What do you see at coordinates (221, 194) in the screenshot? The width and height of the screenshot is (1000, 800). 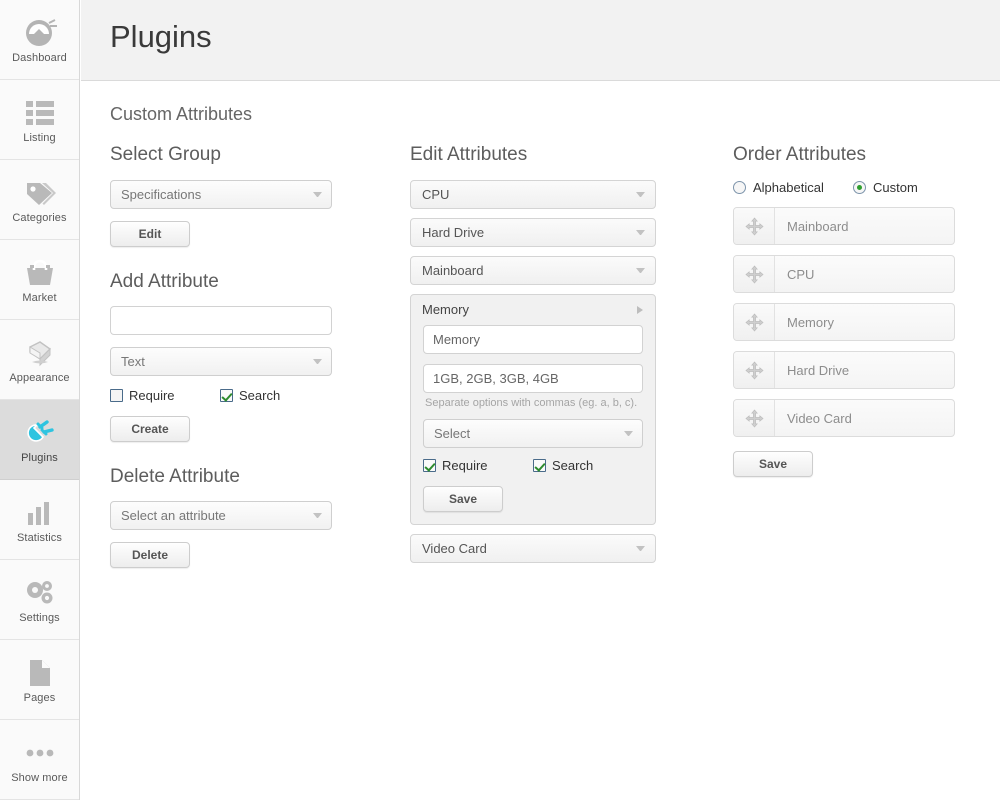 I see `group-select: Specifications` at bounding box center [221, 194].